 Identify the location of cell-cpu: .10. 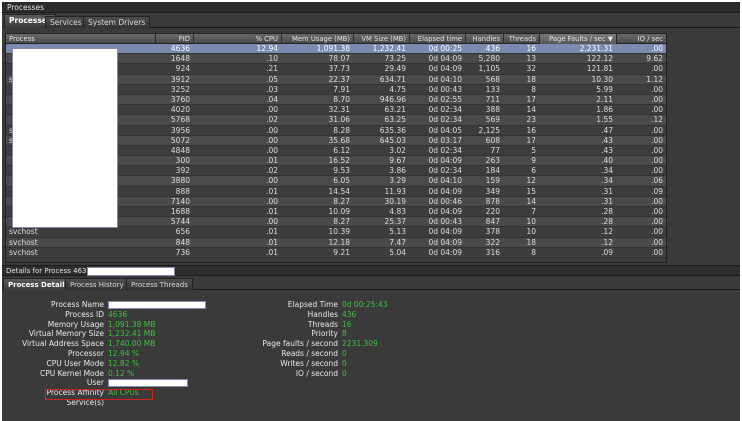
(272, 59).